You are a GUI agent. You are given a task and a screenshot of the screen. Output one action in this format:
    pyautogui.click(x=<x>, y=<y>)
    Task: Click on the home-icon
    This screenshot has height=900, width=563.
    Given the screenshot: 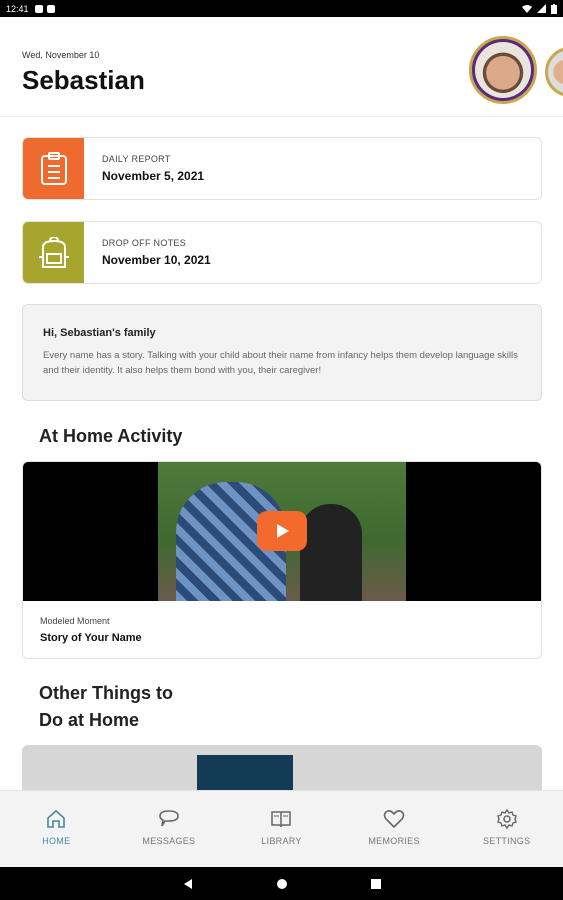 What is the action you would take?
    pyautogui.click(x=56, y=818)
    